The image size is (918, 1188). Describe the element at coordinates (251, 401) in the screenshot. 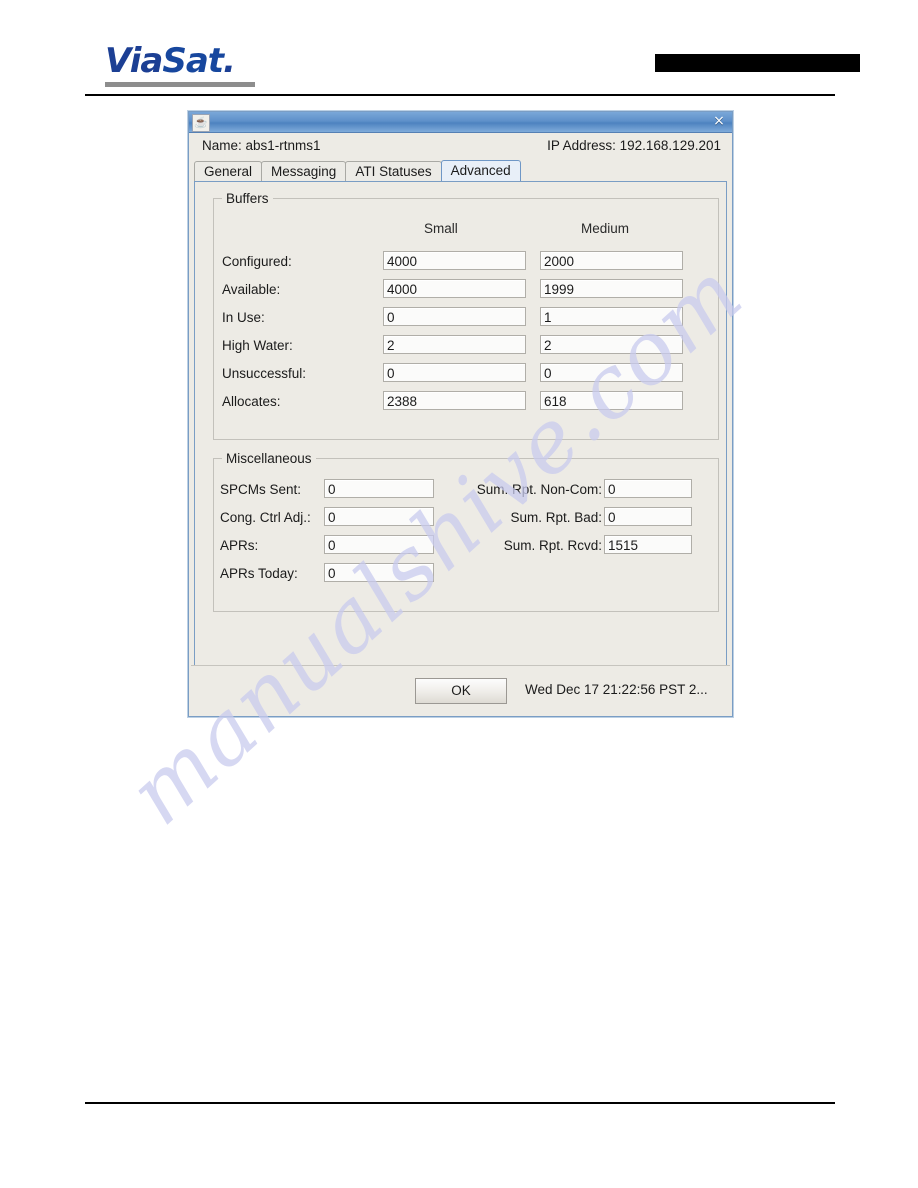

I see `label-allocates: Allocates:` at that location.